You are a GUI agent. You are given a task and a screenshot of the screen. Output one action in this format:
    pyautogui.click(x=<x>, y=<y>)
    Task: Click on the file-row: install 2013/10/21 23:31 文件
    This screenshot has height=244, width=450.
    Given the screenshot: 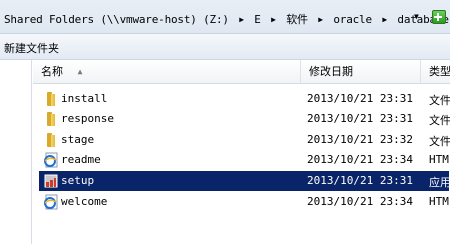 What is the action you would take?
    pyautogui.click(x=244, y=99)
    